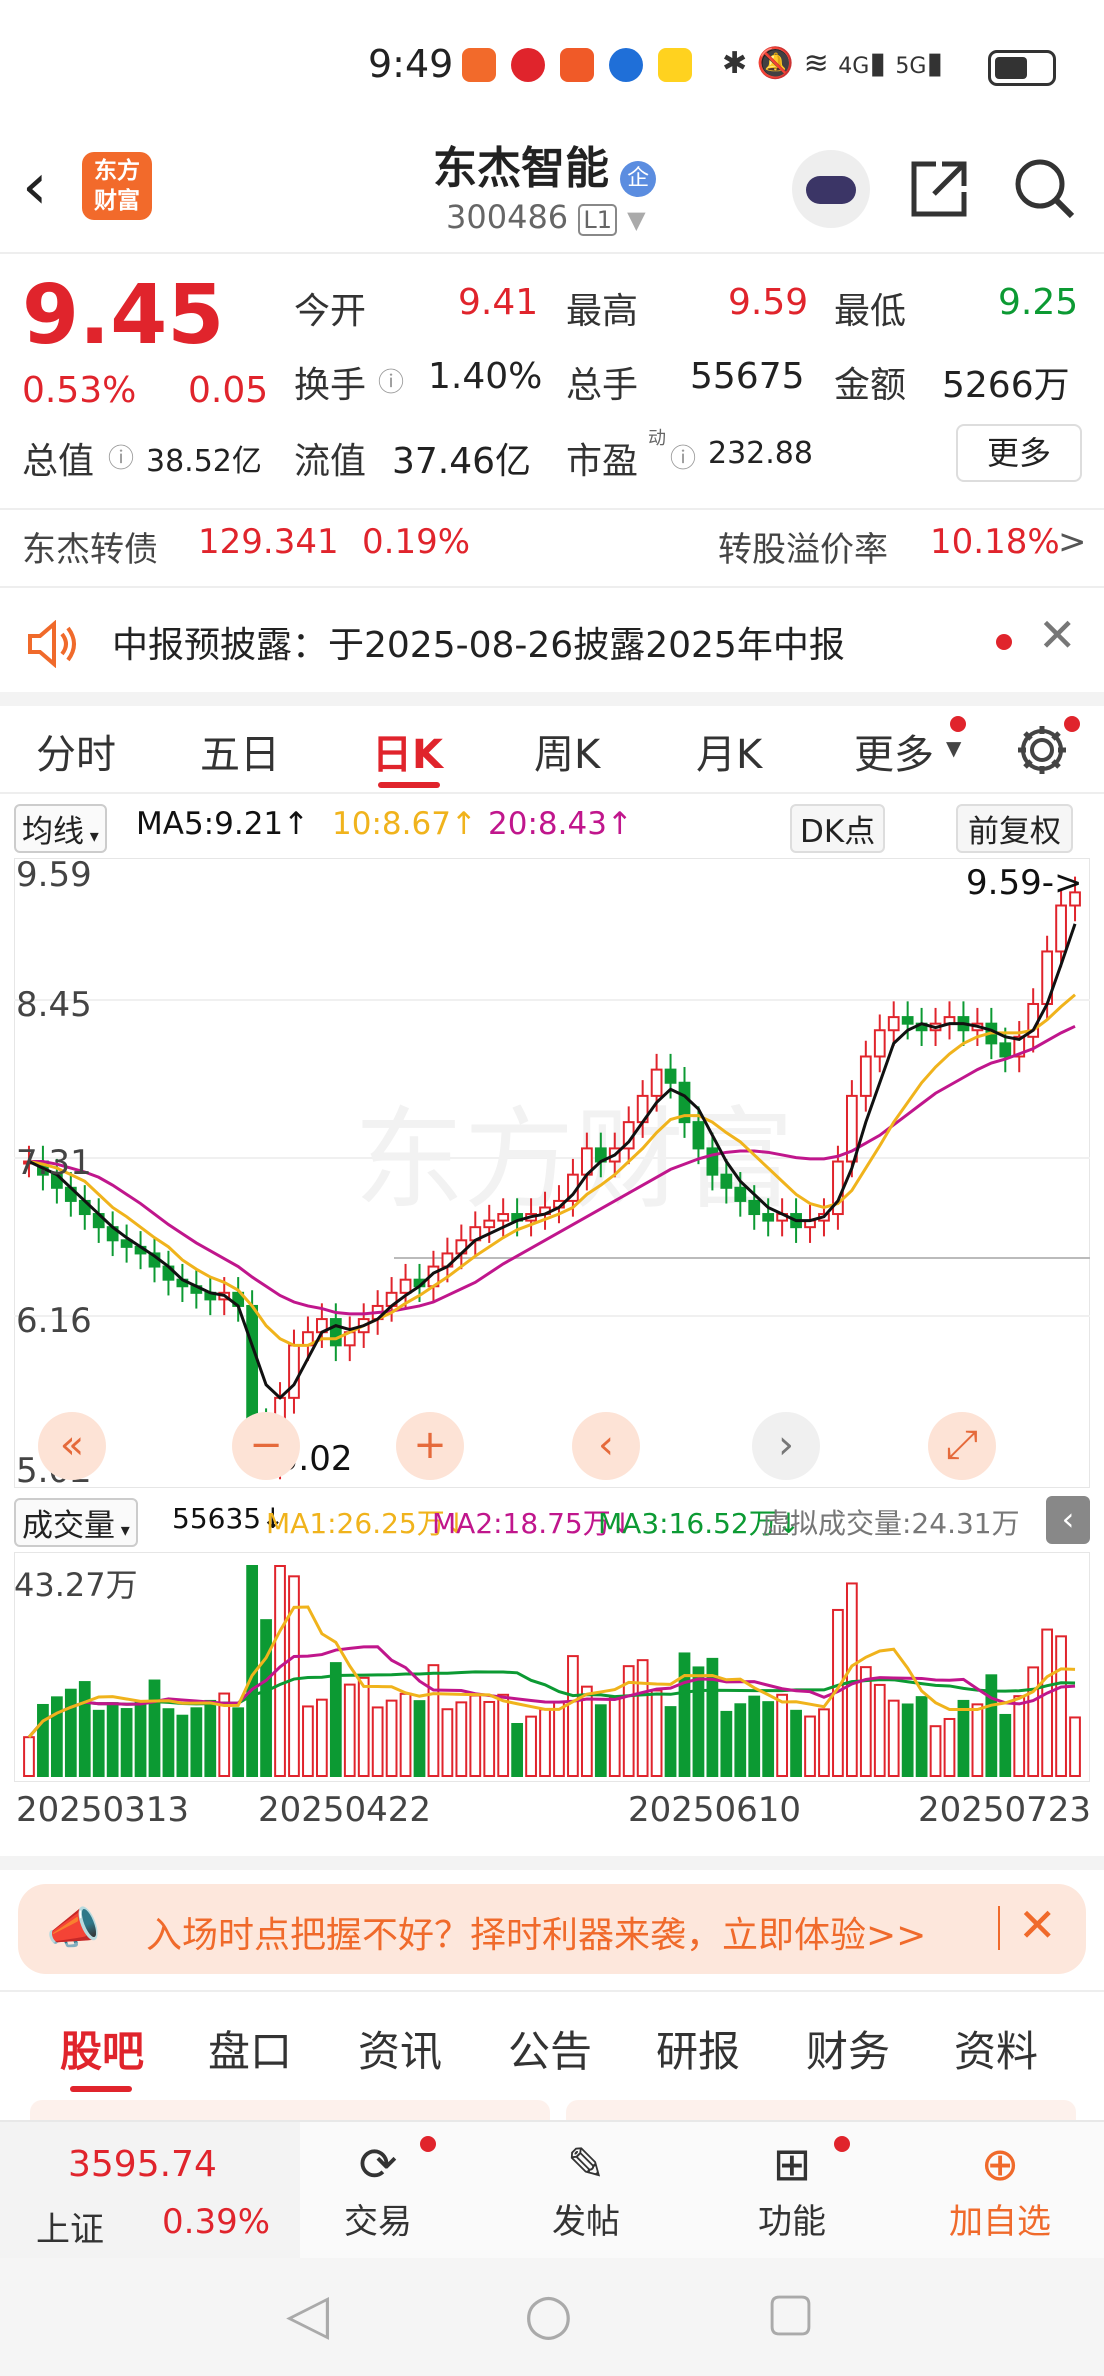 The height and width of the screenshot is (2376, 1104). What do you see at coordinates (103, 1810) in the screenshot?
I see `date-tick-1: 20250313` at bounding box center [103, 1810].